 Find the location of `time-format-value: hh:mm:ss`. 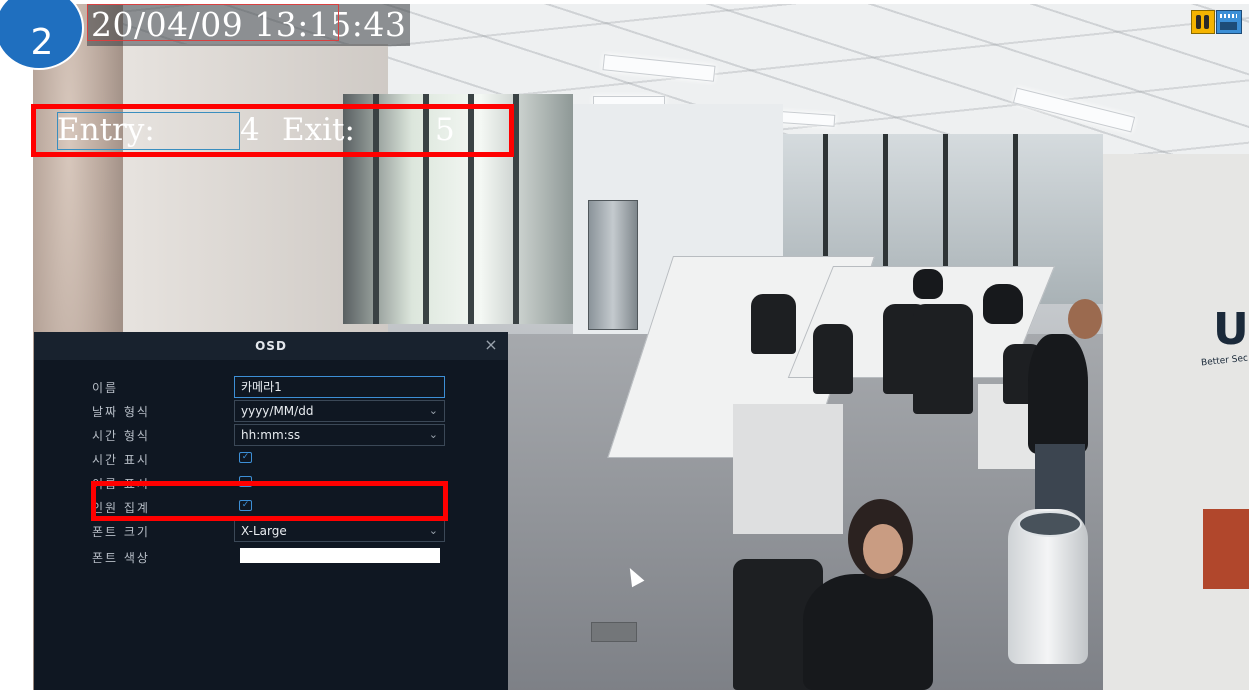

time-format-value: hh:mm:ss is located at coordinates (271, 435).